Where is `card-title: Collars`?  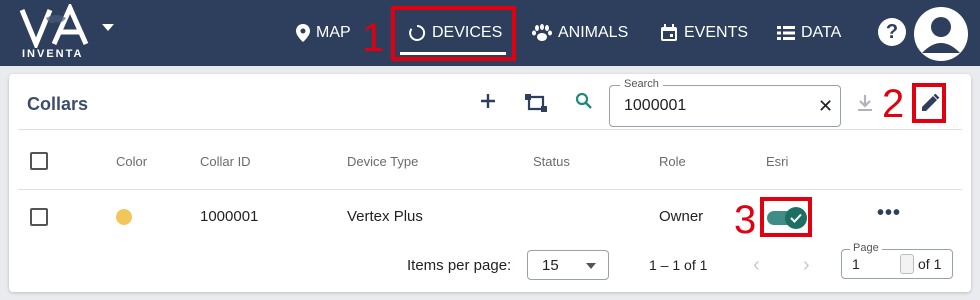 card-title: Collars is located at coordinates (58, 104).